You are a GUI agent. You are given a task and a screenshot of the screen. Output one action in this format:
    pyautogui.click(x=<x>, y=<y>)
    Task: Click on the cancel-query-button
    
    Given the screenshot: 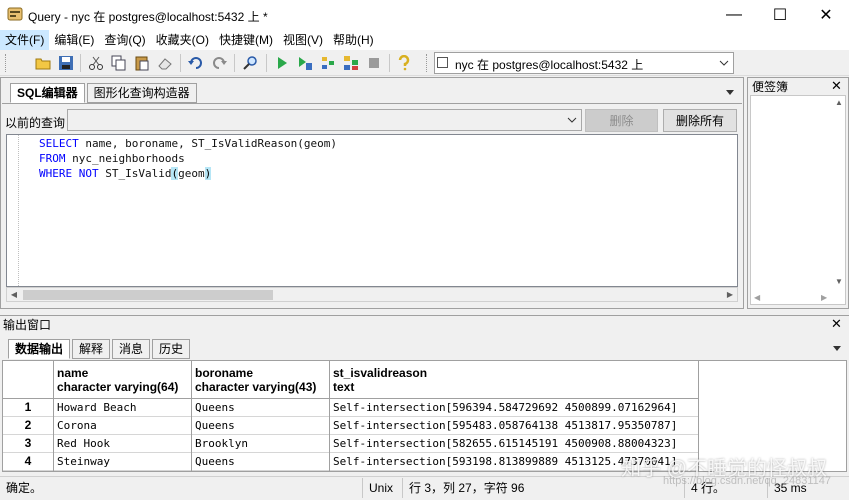 What is the action you would take?
    pyautogui.click(x=374, y=63)
    